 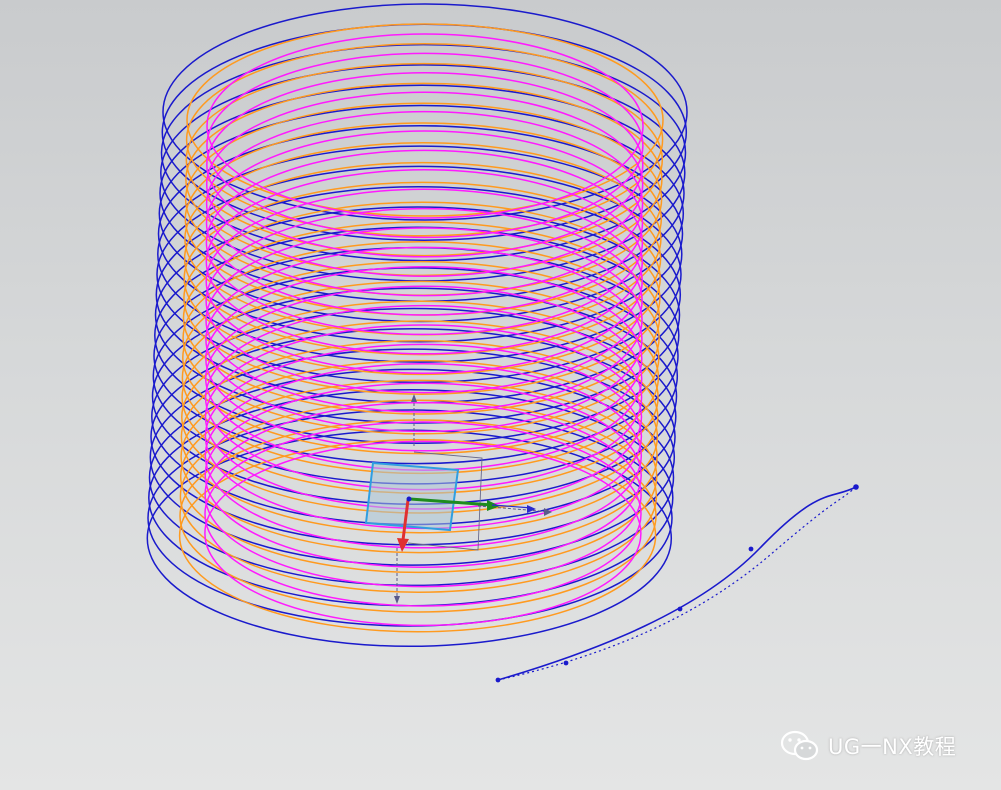 I want to click on watermark: UG一NX教程, so click(x=868, y=746).